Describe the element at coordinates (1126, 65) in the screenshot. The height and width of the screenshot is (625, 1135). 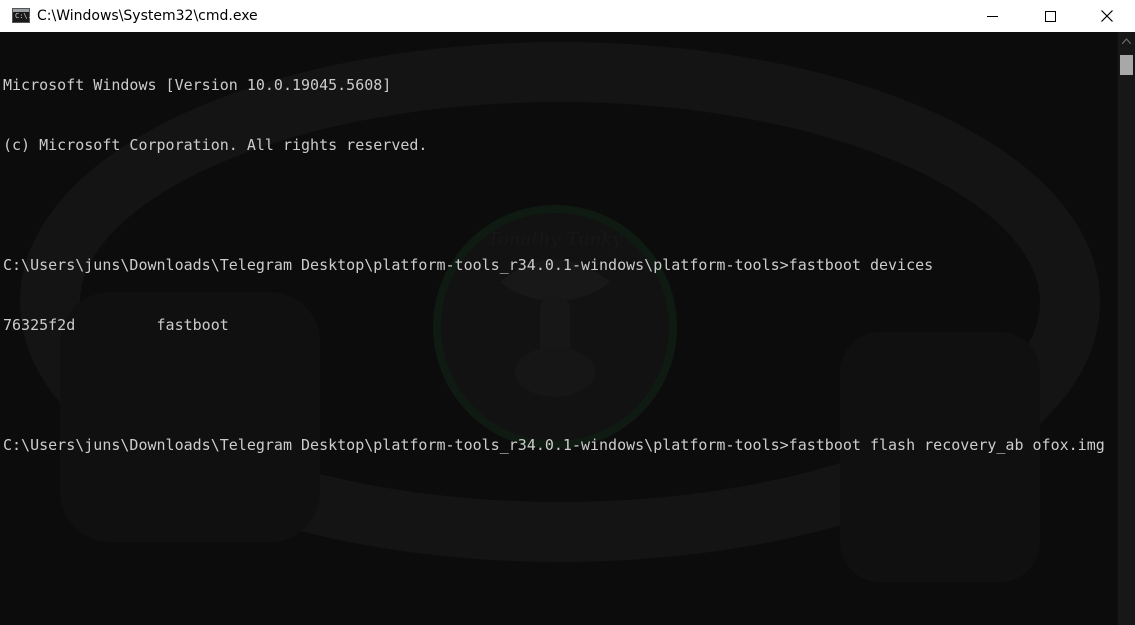
I see `scrollbar-thumb` at that location.